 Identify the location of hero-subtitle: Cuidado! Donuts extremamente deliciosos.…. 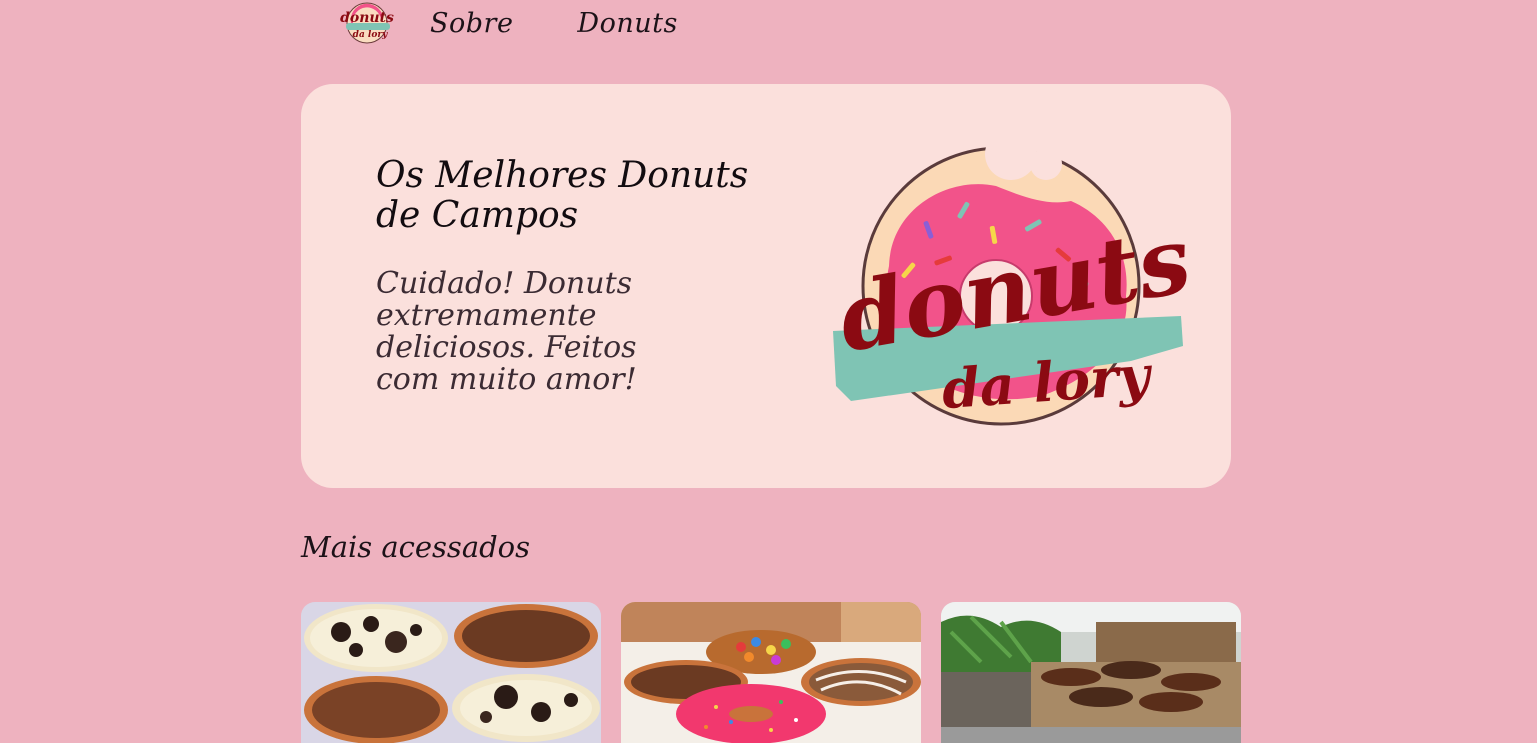
(506, 331).